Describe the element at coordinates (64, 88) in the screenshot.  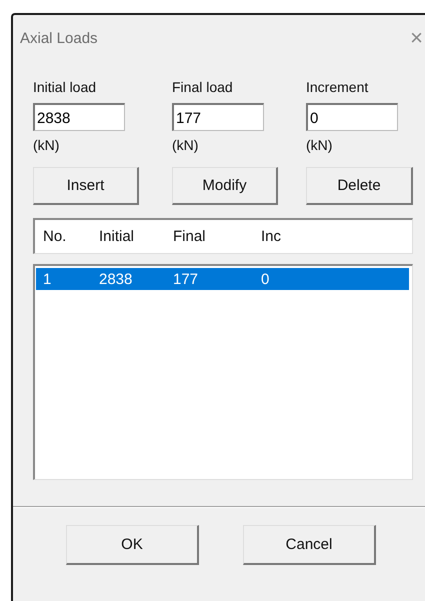
I see `field-label: Initial load` at that location.